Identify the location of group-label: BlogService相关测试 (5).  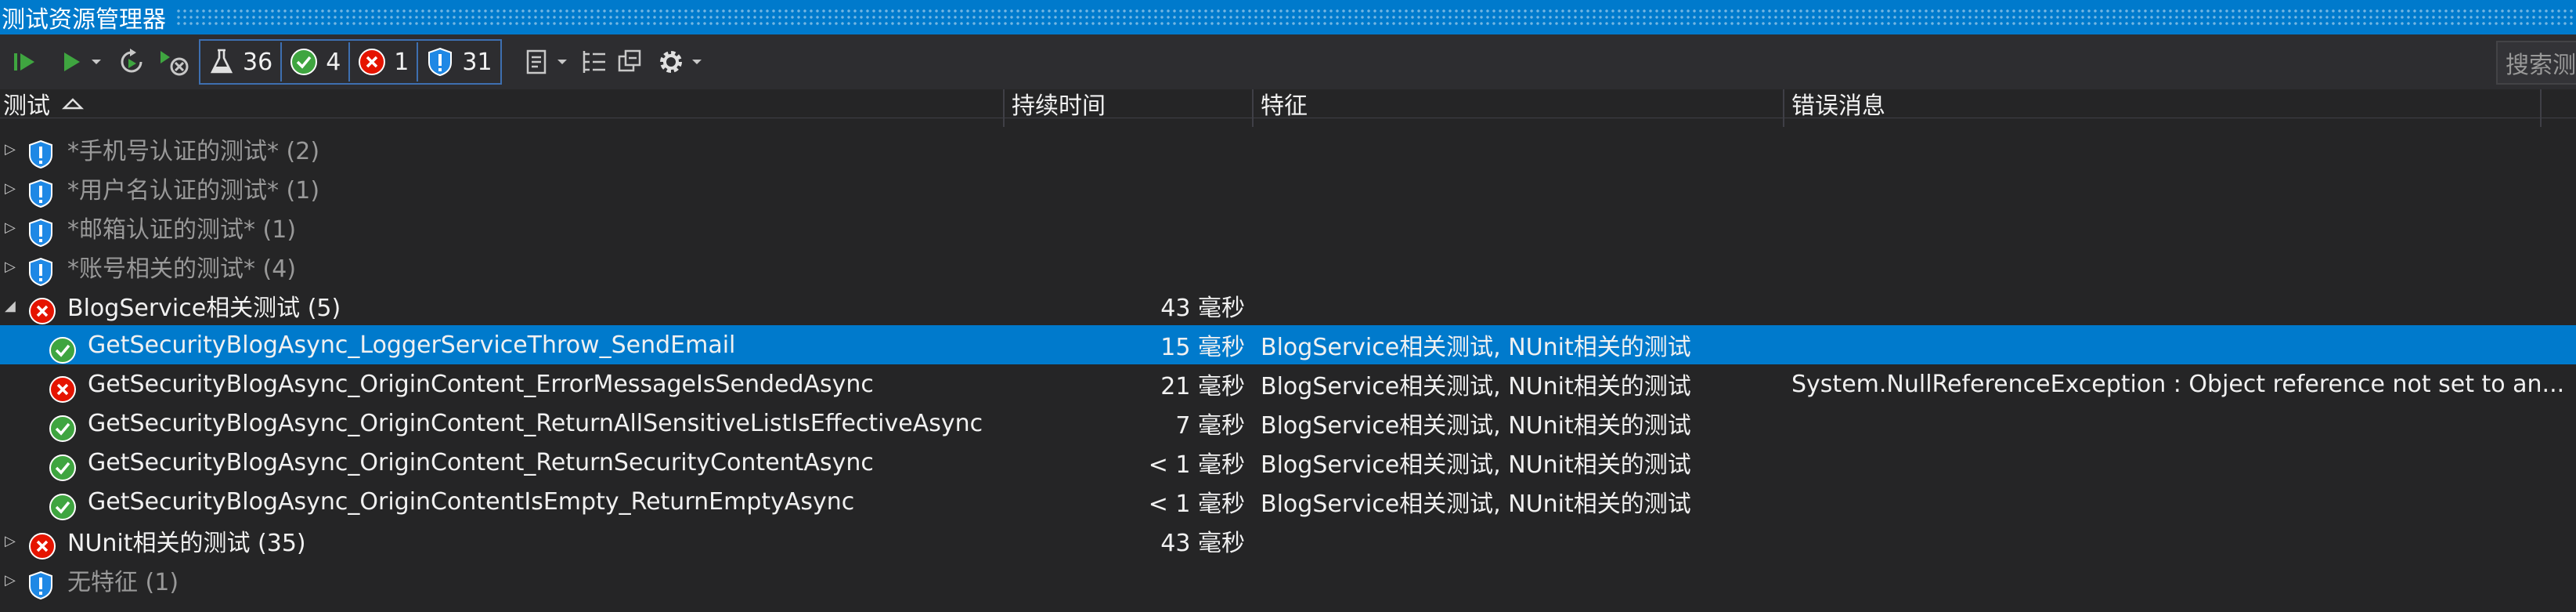
(204, 308).